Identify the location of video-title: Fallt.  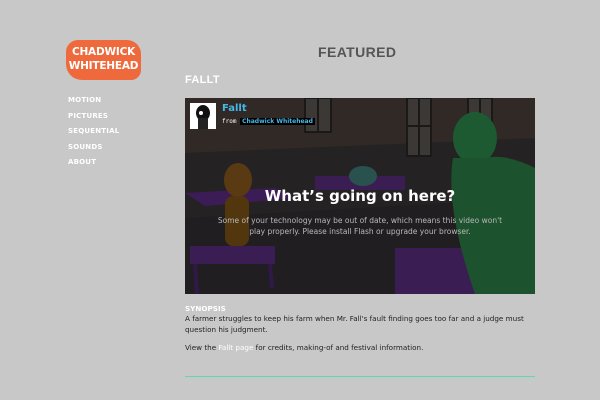
(234, 108).